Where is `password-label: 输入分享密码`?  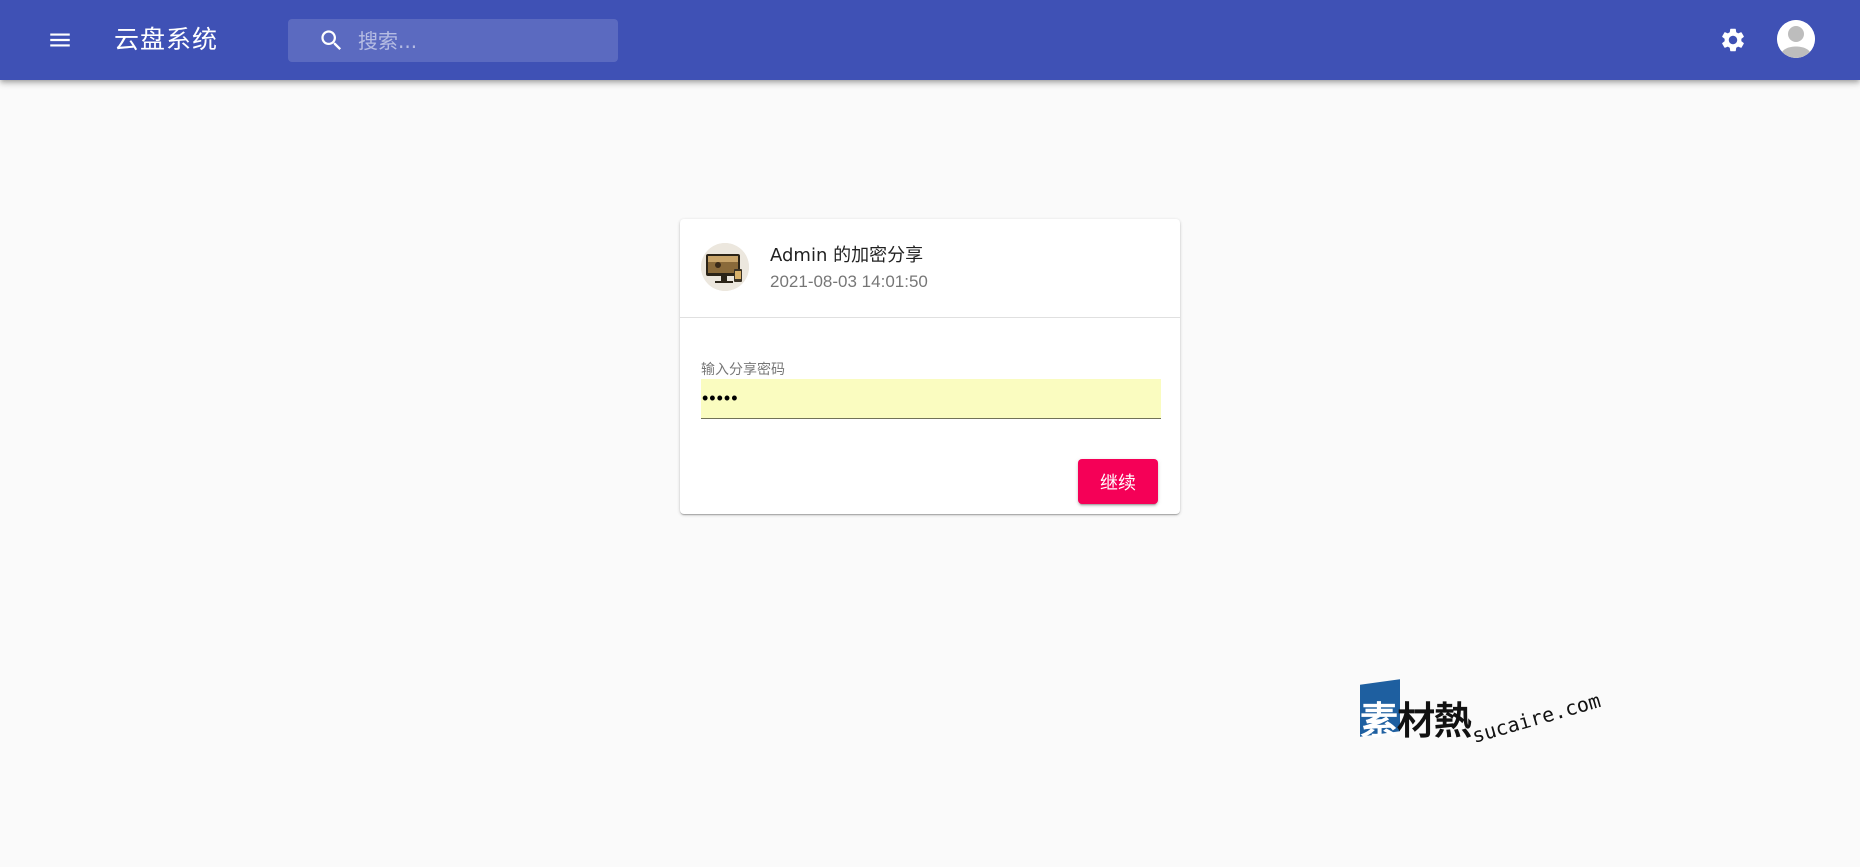
password-label: 输入分享密码 is located at coordinates (743, 370).